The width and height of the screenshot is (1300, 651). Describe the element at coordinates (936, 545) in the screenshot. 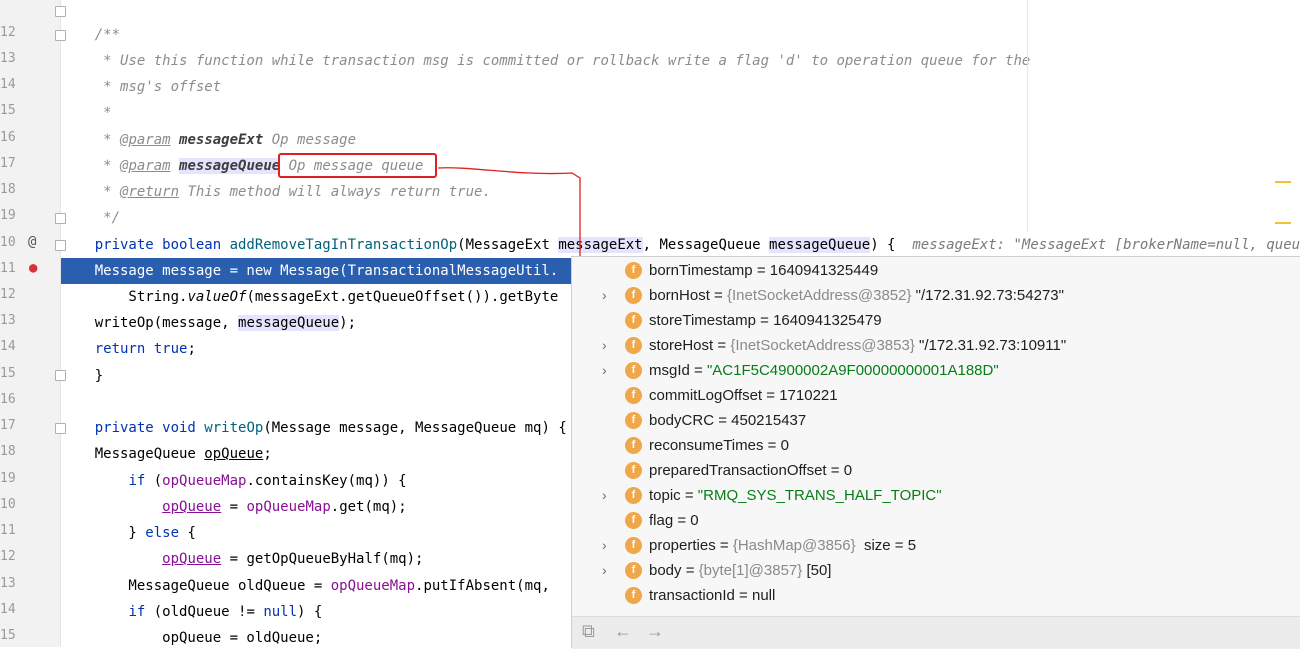

I see `variable-row: › f properties = {HashMap@3856} size = 5` at that location.